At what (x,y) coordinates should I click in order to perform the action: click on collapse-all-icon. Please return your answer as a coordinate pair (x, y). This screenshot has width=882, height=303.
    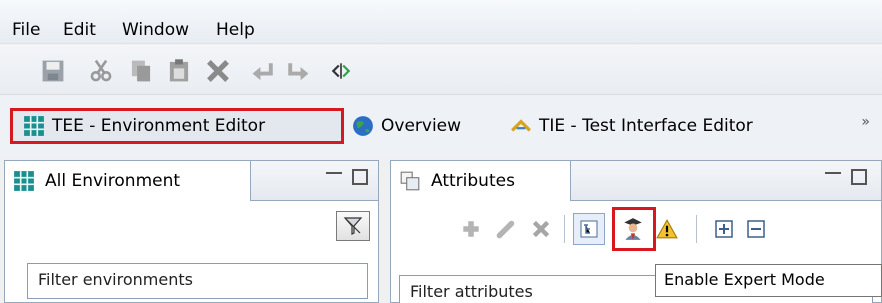
    Looking at the image, I should click on (756, 229).